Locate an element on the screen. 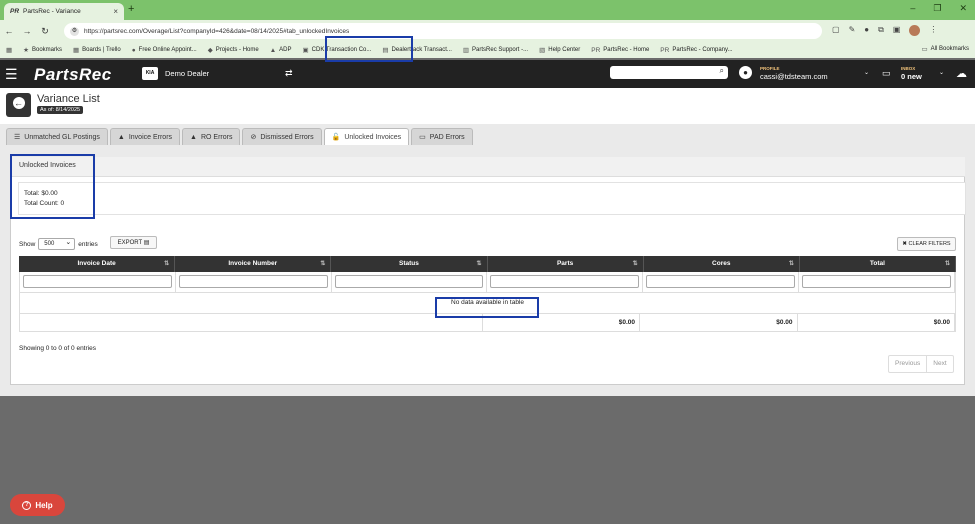 The height and width of the screenshot is (524, 975). bookmark-icon: ◆ is located at coordinates (210, 50).